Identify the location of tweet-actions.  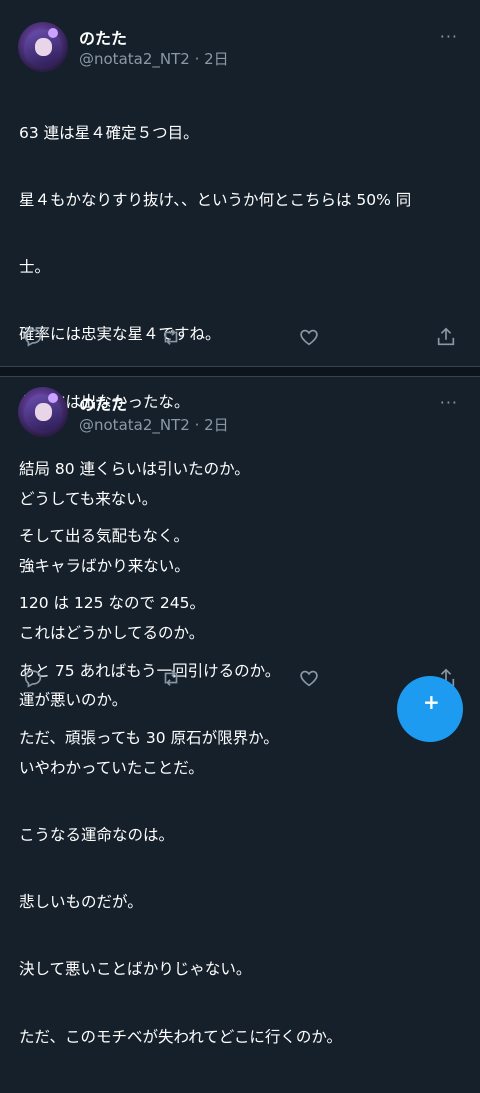
(240, 338).